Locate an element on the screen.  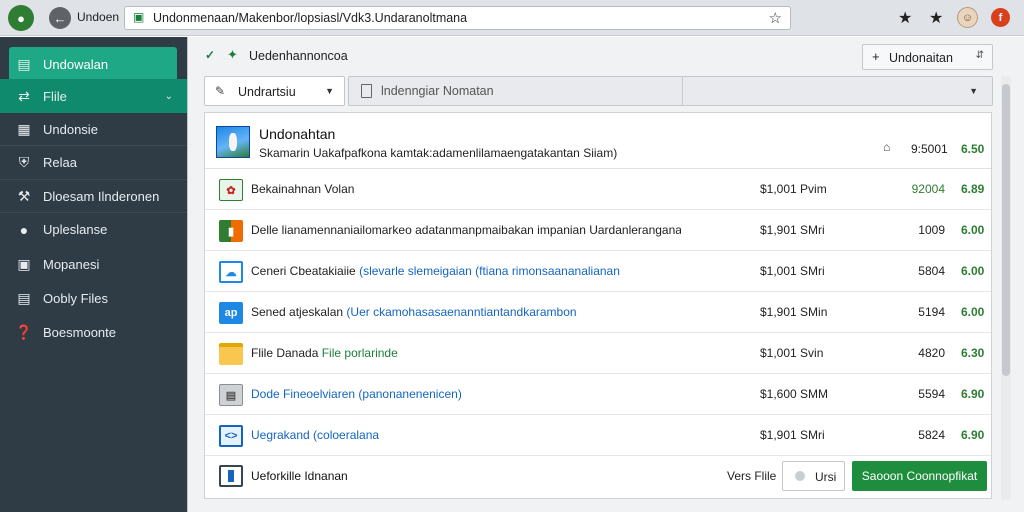
sidebar-item-boesmoonte: ❓ Boesmoonte is located at coordinates (93, 332).